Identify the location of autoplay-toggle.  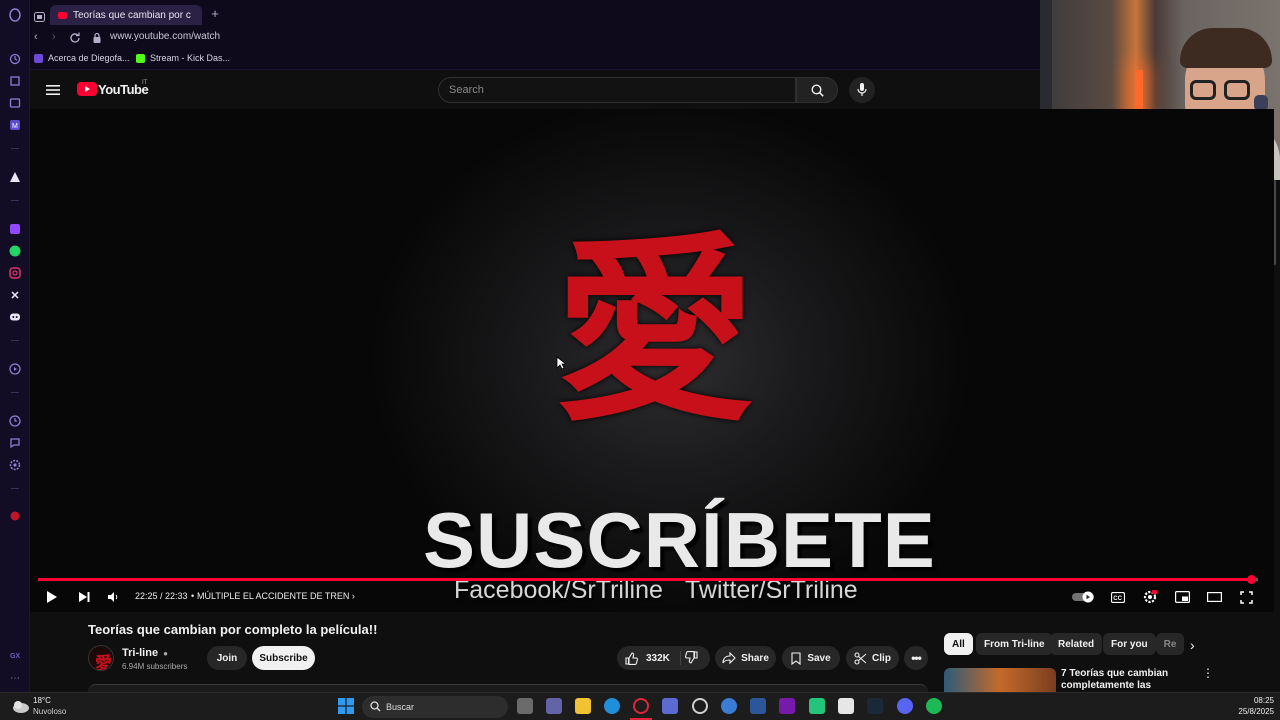
(1084, 597).